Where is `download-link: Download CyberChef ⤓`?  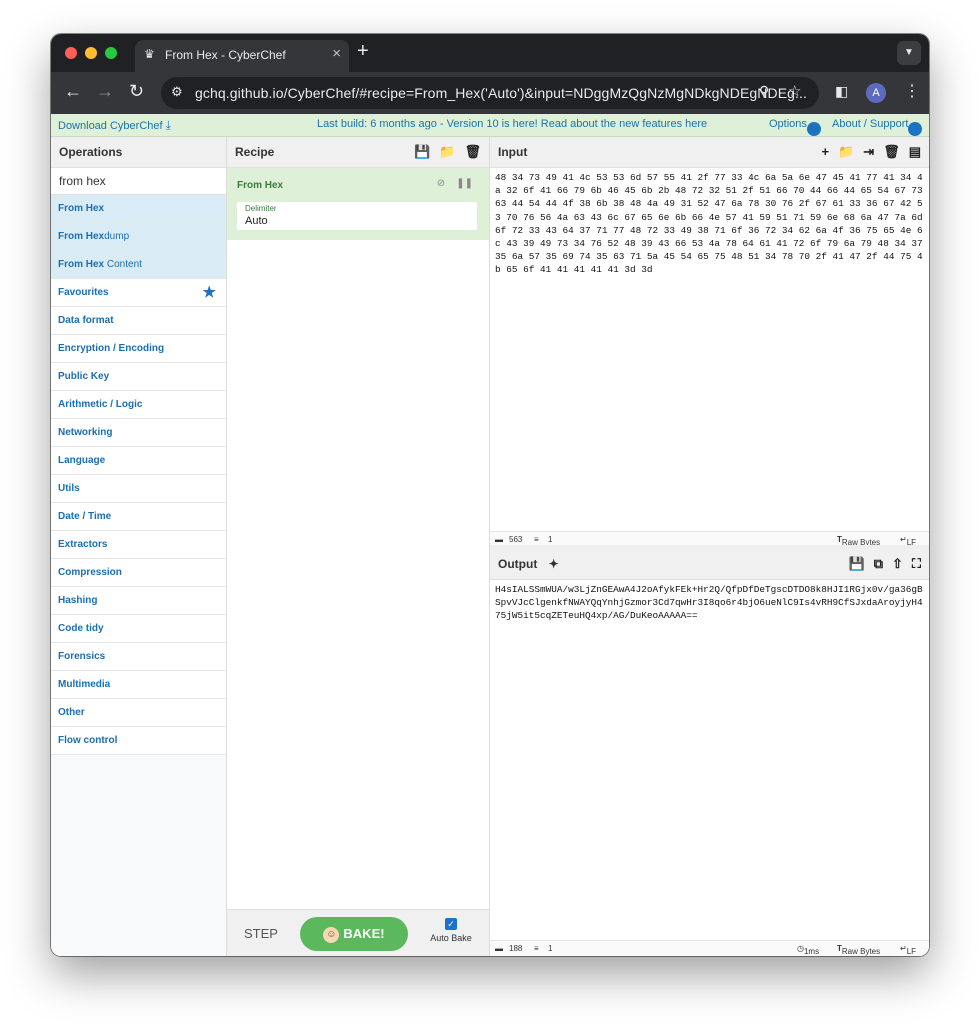 download-link: Download CyberChef ⤓ is located at coordinates (114, 125).